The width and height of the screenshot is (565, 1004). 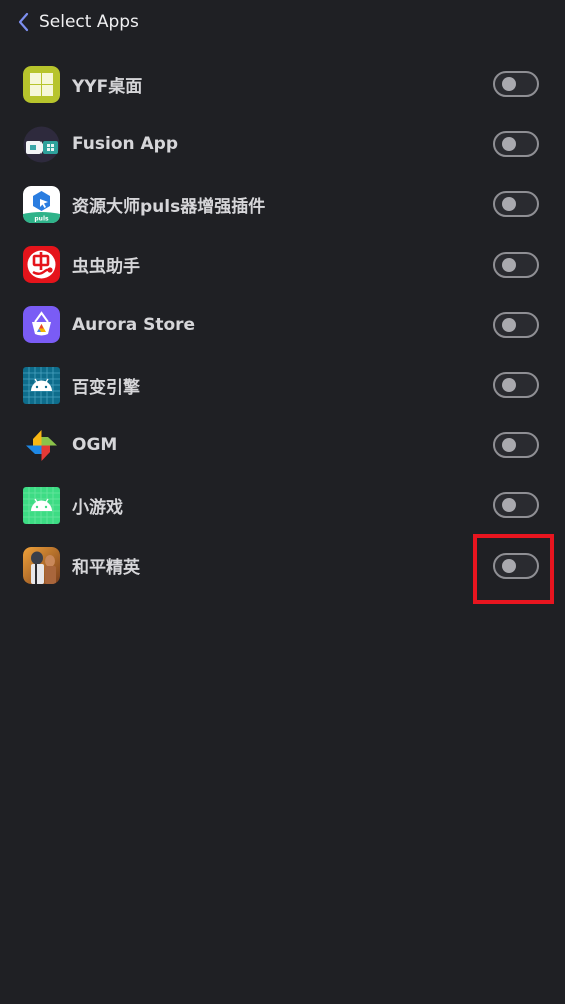 I want to click on page-title: Select Apps, so click(x=89, y=22).